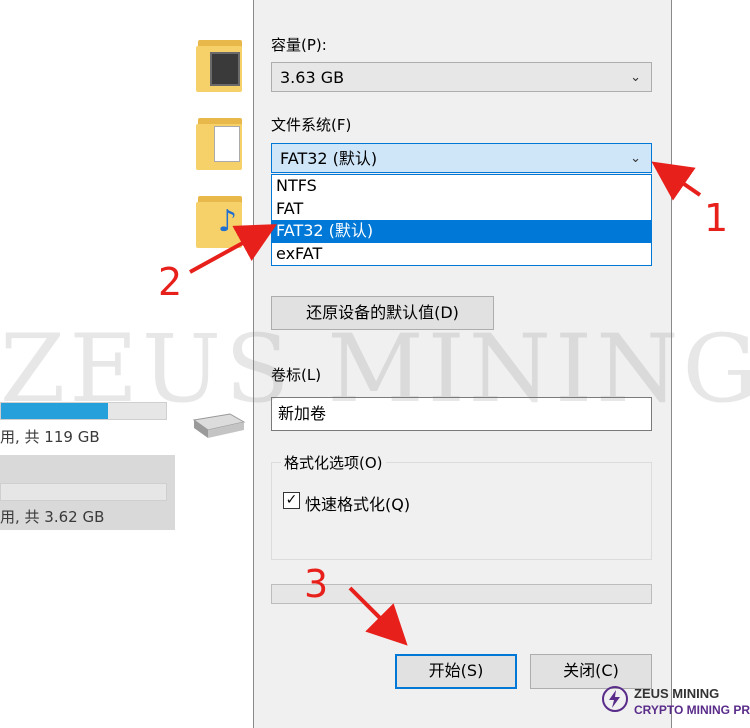  I want to click on zeus-mining-logo: ZEUS MINING CRYPTO MINING PRO, so click(675, 704).